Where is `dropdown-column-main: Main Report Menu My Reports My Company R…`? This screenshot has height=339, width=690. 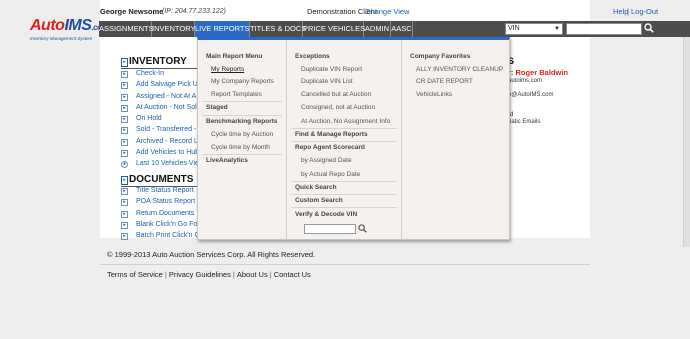 dropdown-column-main: Main Report Menu My Reports My Company R… is located at coordinates (242, 140).